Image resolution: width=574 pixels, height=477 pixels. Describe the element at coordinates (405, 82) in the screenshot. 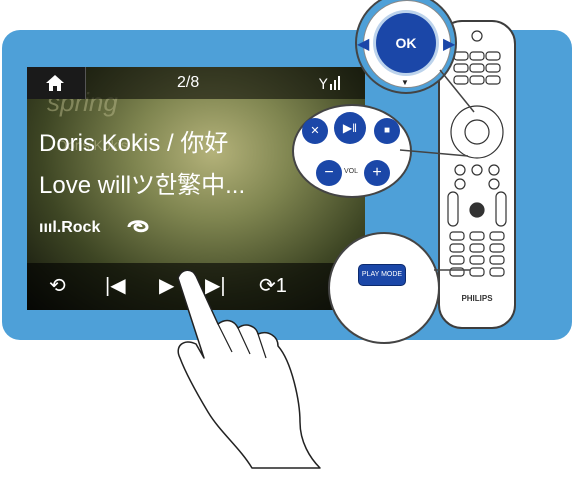

I see `down-arrow-icon: ▼` at that location.